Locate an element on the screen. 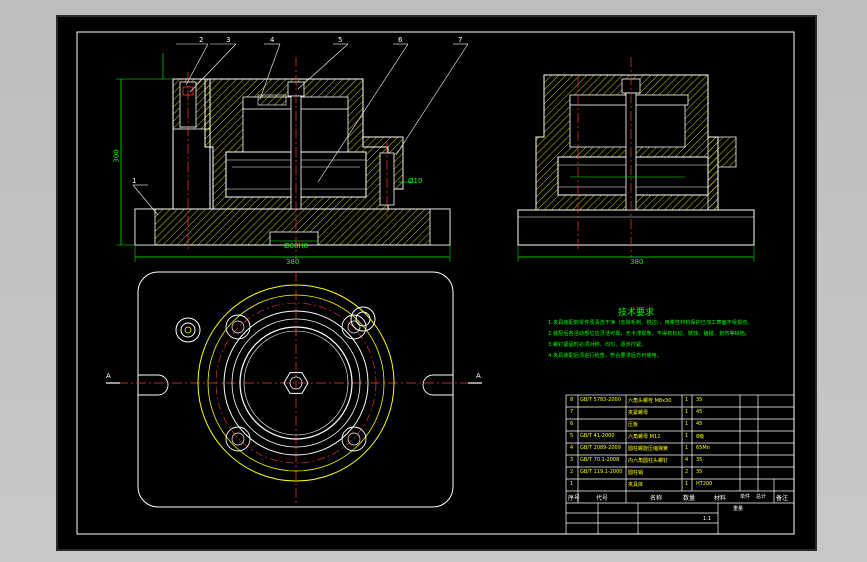 This screenshot has width=867, height=562. balloon-3: 3 is located at coordinates (228, 40).